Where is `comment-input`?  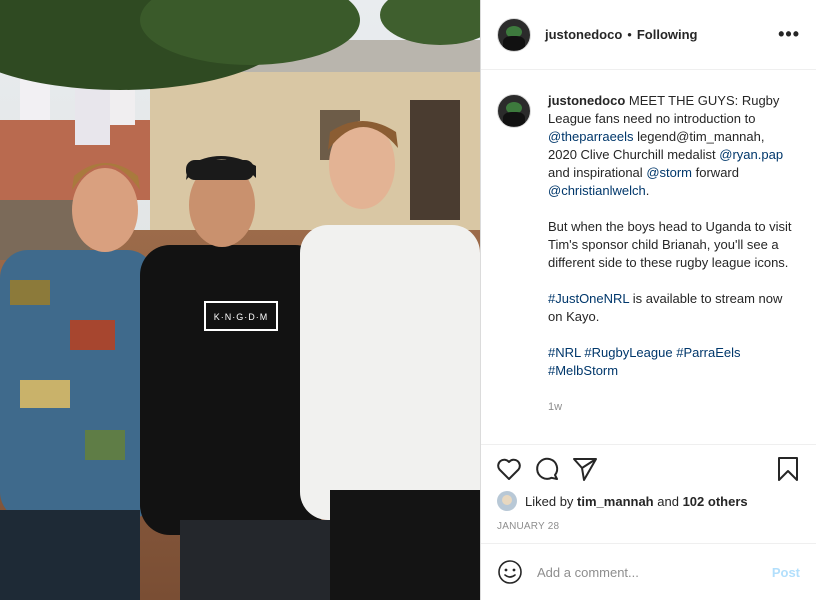
comment-input is located at coordinates (642, 572).